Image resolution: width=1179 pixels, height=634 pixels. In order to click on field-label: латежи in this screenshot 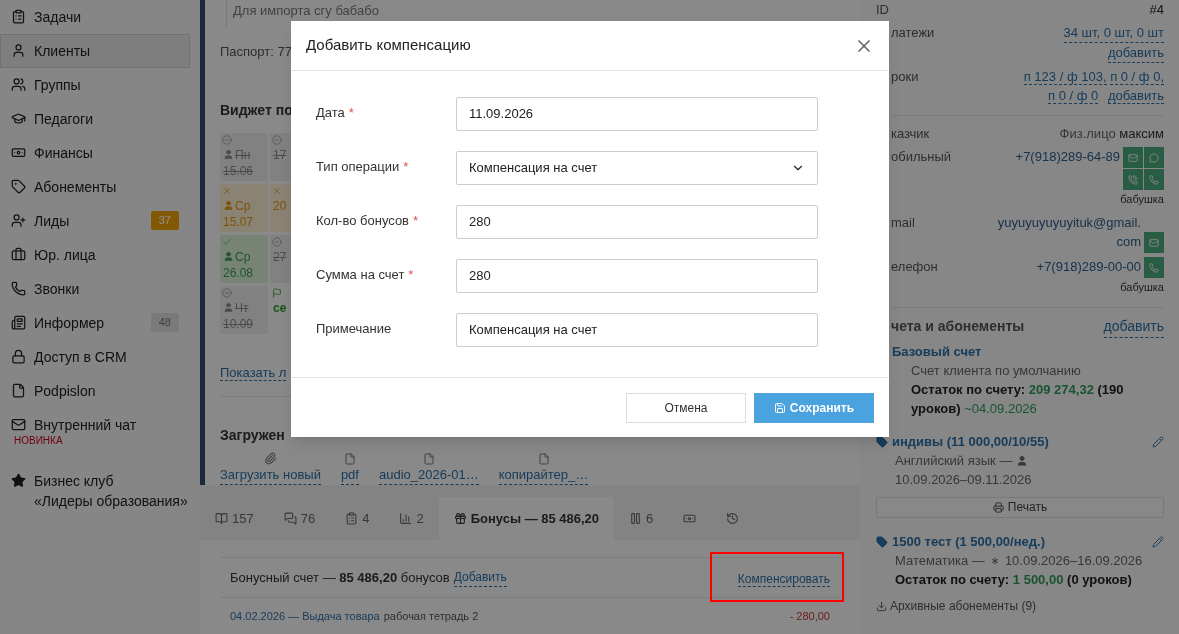, I will do `click(913, 33)`.